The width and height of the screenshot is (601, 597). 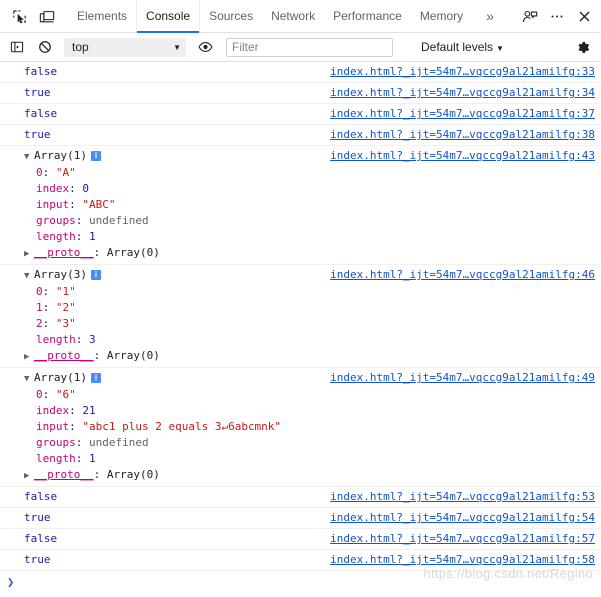 I want to click on log-levels-dropdown: Default levels ▼, so click(x=462, y=47).